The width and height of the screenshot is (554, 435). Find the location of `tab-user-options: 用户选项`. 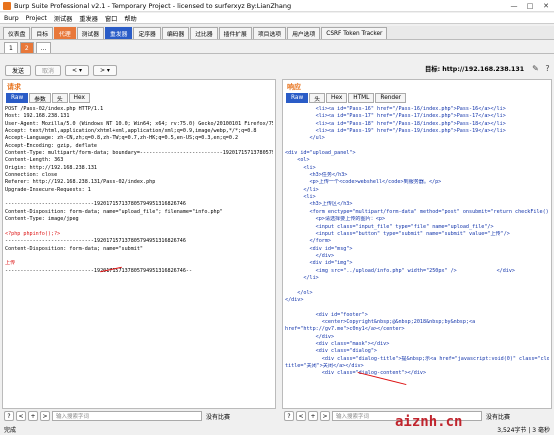

tab-user-options: 用户选项 is located at coordinates (304, 33).